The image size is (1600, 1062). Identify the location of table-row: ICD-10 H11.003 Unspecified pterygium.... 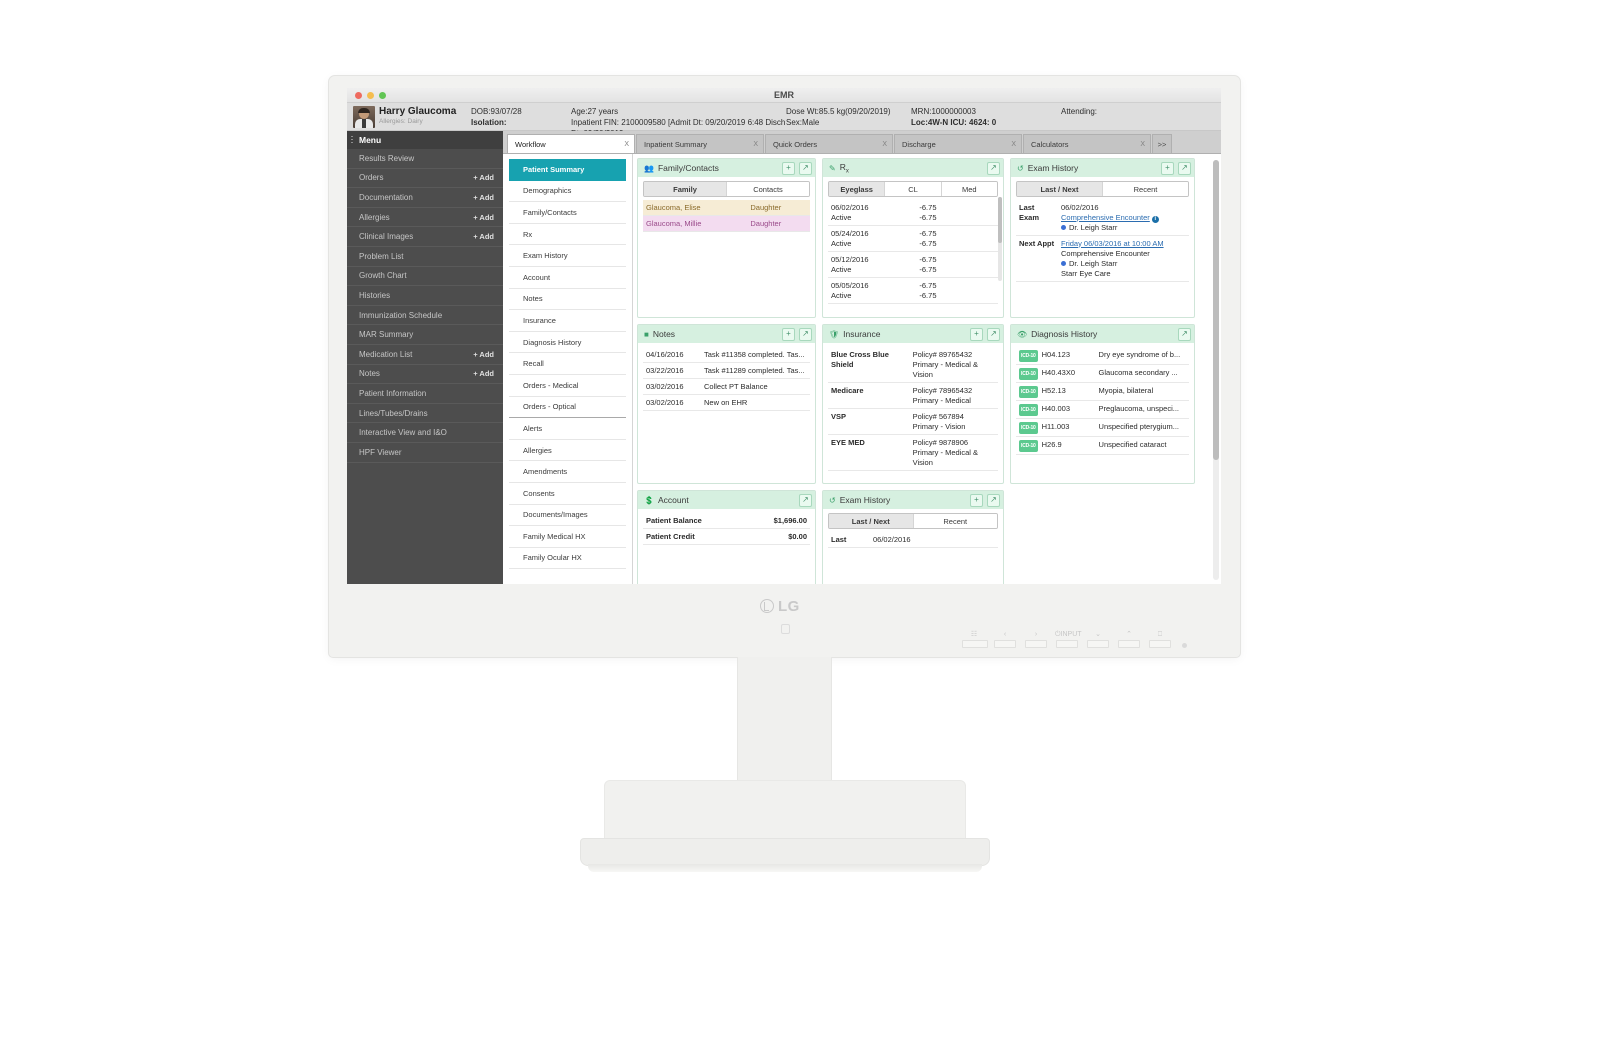
(1102, 427).